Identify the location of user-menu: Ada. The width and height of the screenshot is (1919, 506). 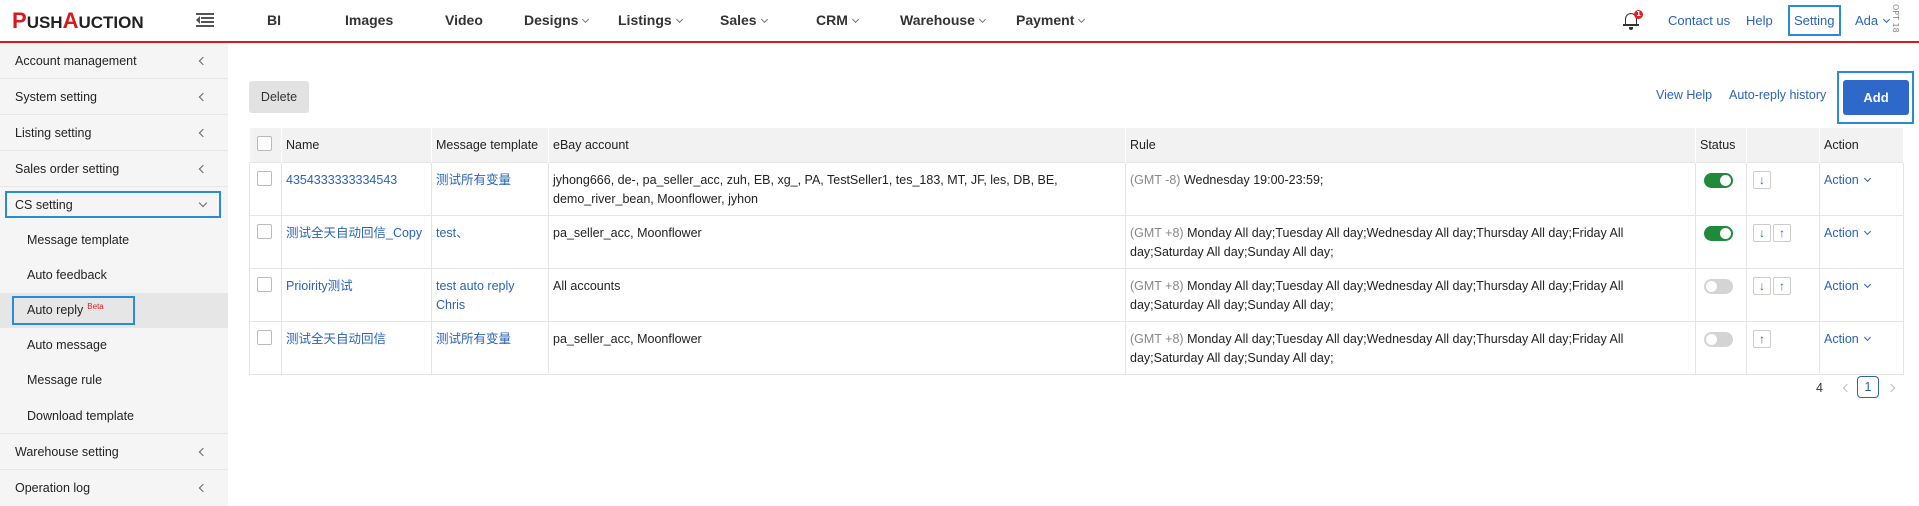
(1873, 20).